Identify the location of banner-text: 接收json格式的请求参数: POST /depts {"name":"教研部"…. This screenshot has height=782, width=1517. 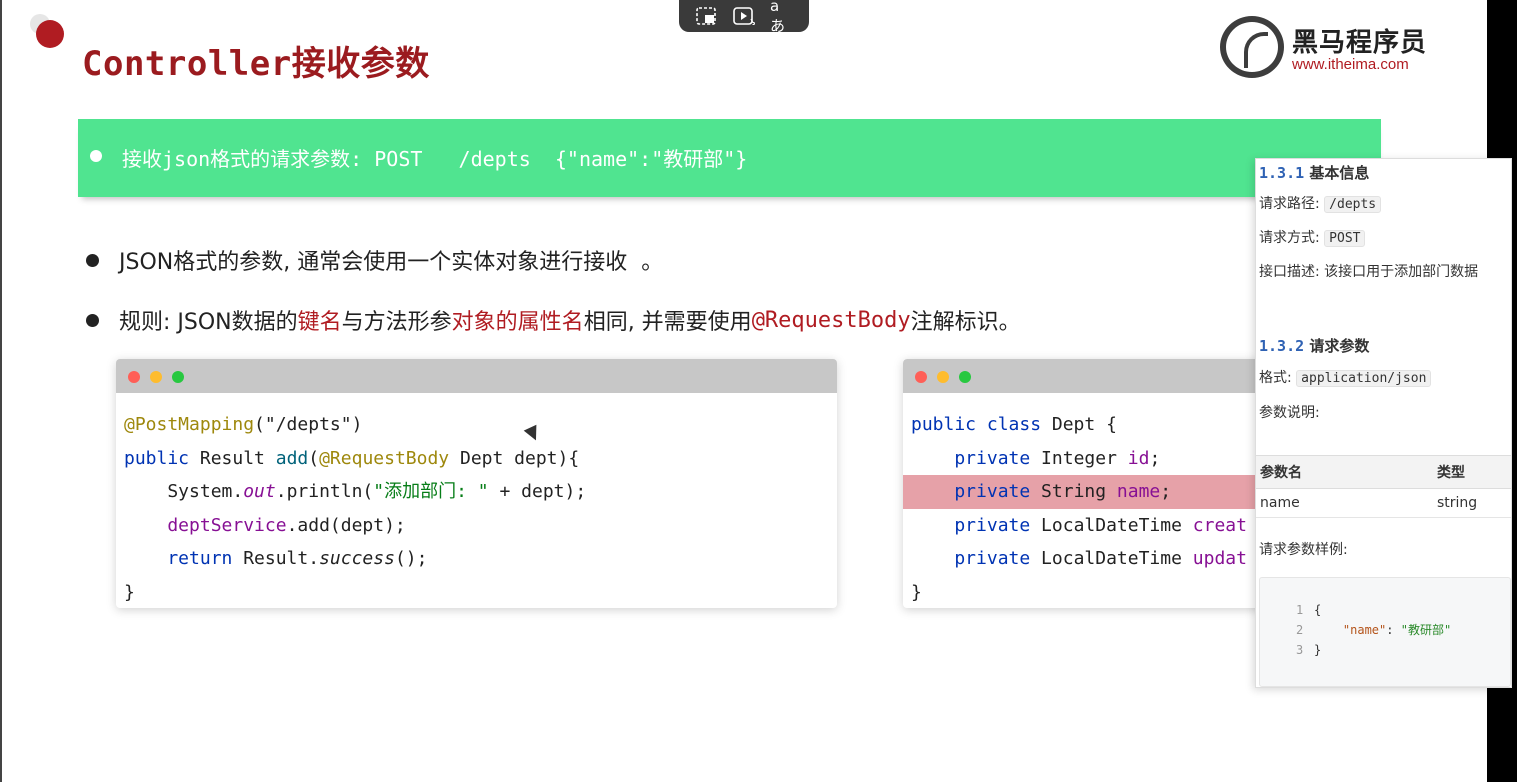
(435, 159).